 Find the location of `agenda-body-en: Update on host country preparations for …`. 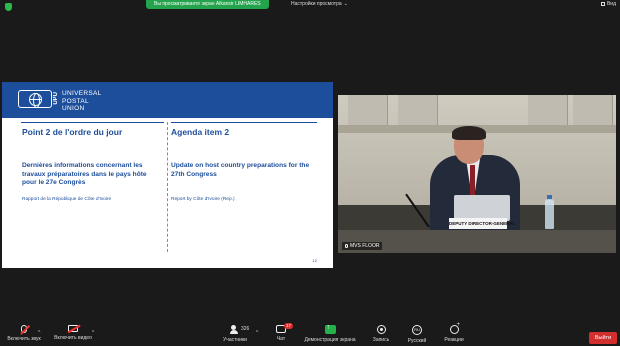

agenda-body-en: Update on host country preparations for … is located at coordinates (240, 170).